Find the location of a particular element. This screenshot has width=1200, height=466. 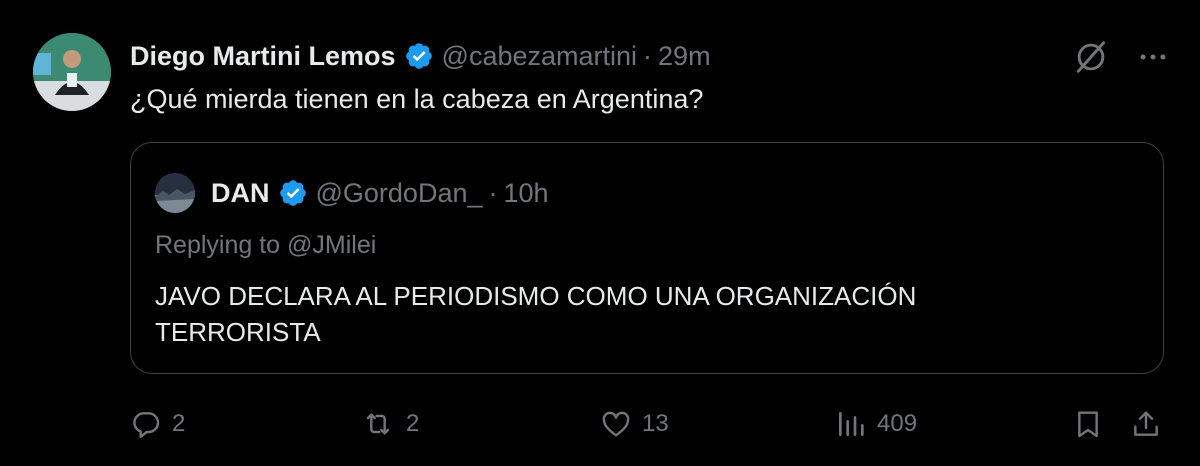

avatar-image is located at coordinates (72, 72).